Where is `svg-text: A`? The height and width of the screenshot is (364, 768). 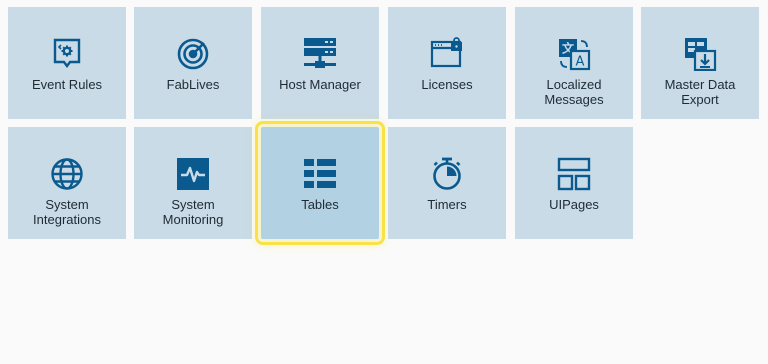 svg-text: A is located at coordinates (580, 62).